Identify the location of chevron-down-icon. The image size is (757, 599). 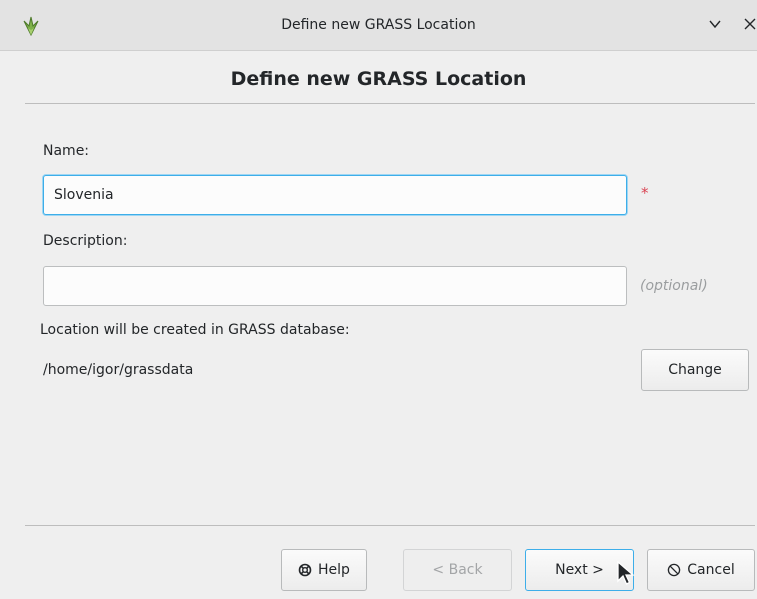
(715, 24).